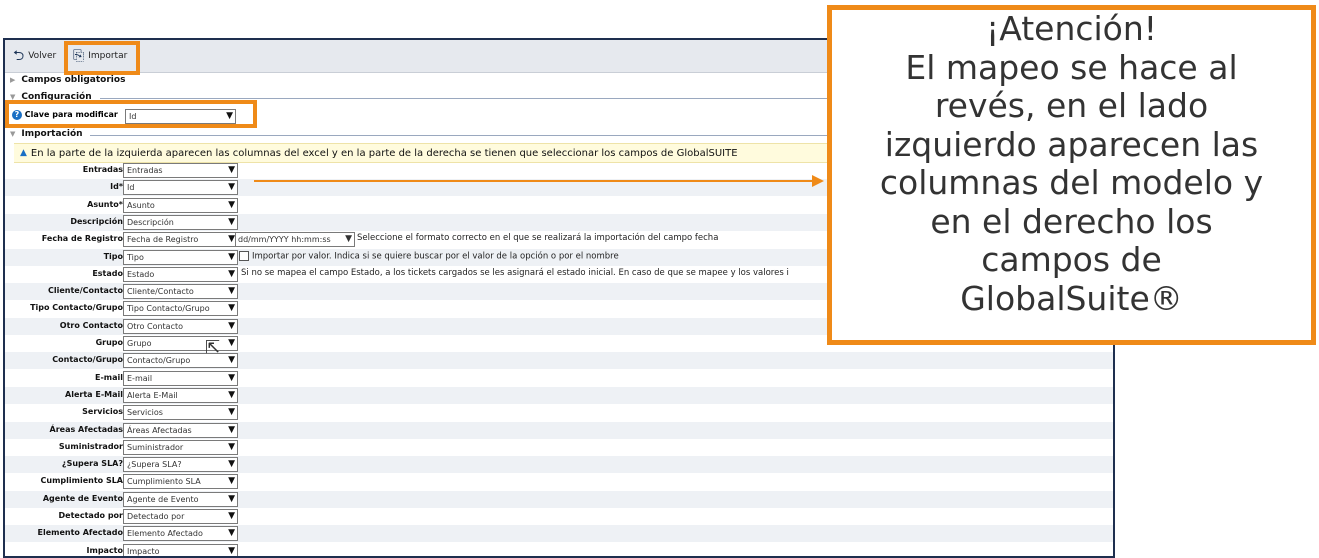 The image size is (1319, 558). What do you see at coordinates (1071, 259) in the screenshot?
I see `callout-line: campos de` at bounding box center [1071, 259].